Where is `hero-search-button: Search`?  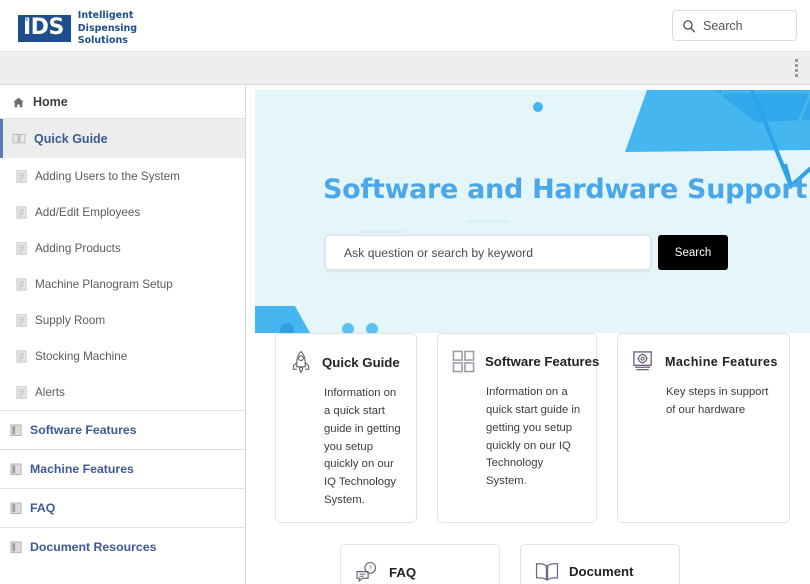
hero-search-button: Search is located at coordinates (693, 252).